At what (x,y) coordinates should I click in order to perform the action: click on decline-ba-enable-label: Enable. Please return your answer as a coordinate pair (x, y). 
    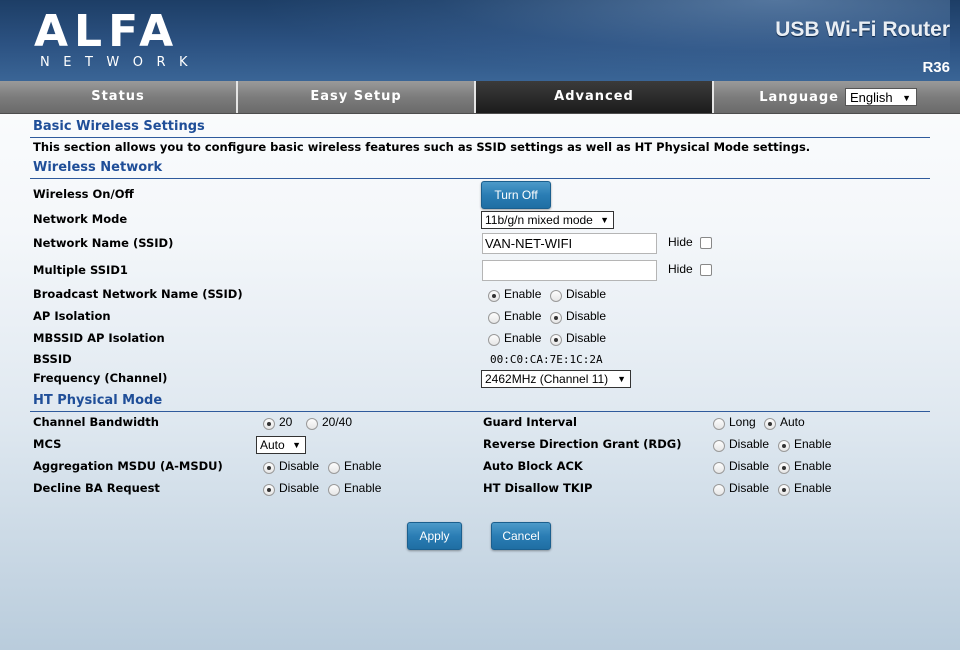
    Looking at the image, I should click on (363, 488).